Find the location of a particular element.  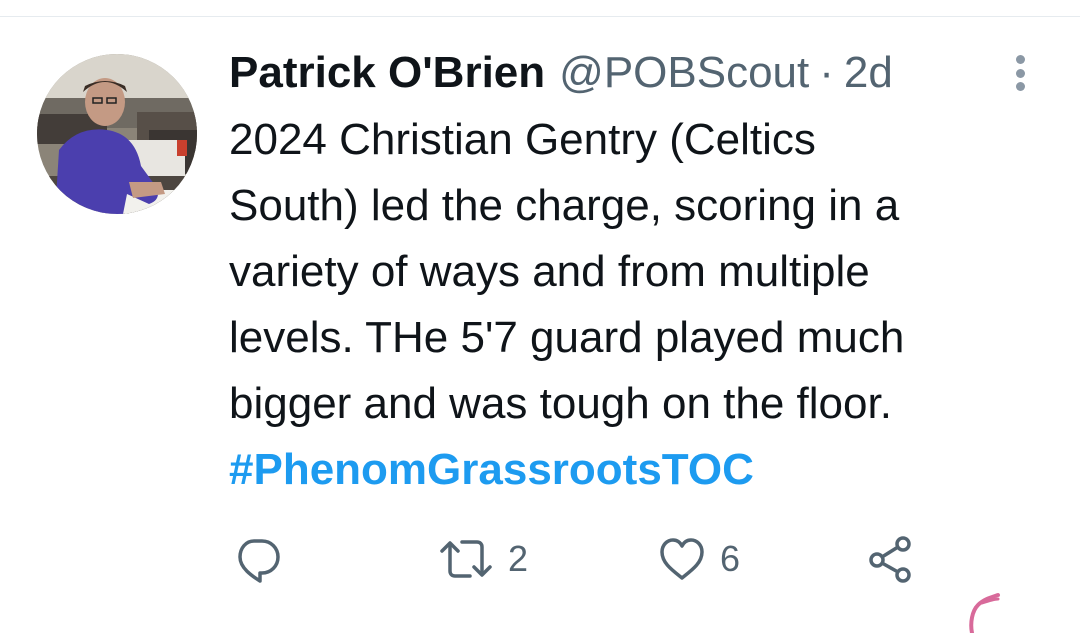

retweet-button: 2 is located at coordinates (483, 559).